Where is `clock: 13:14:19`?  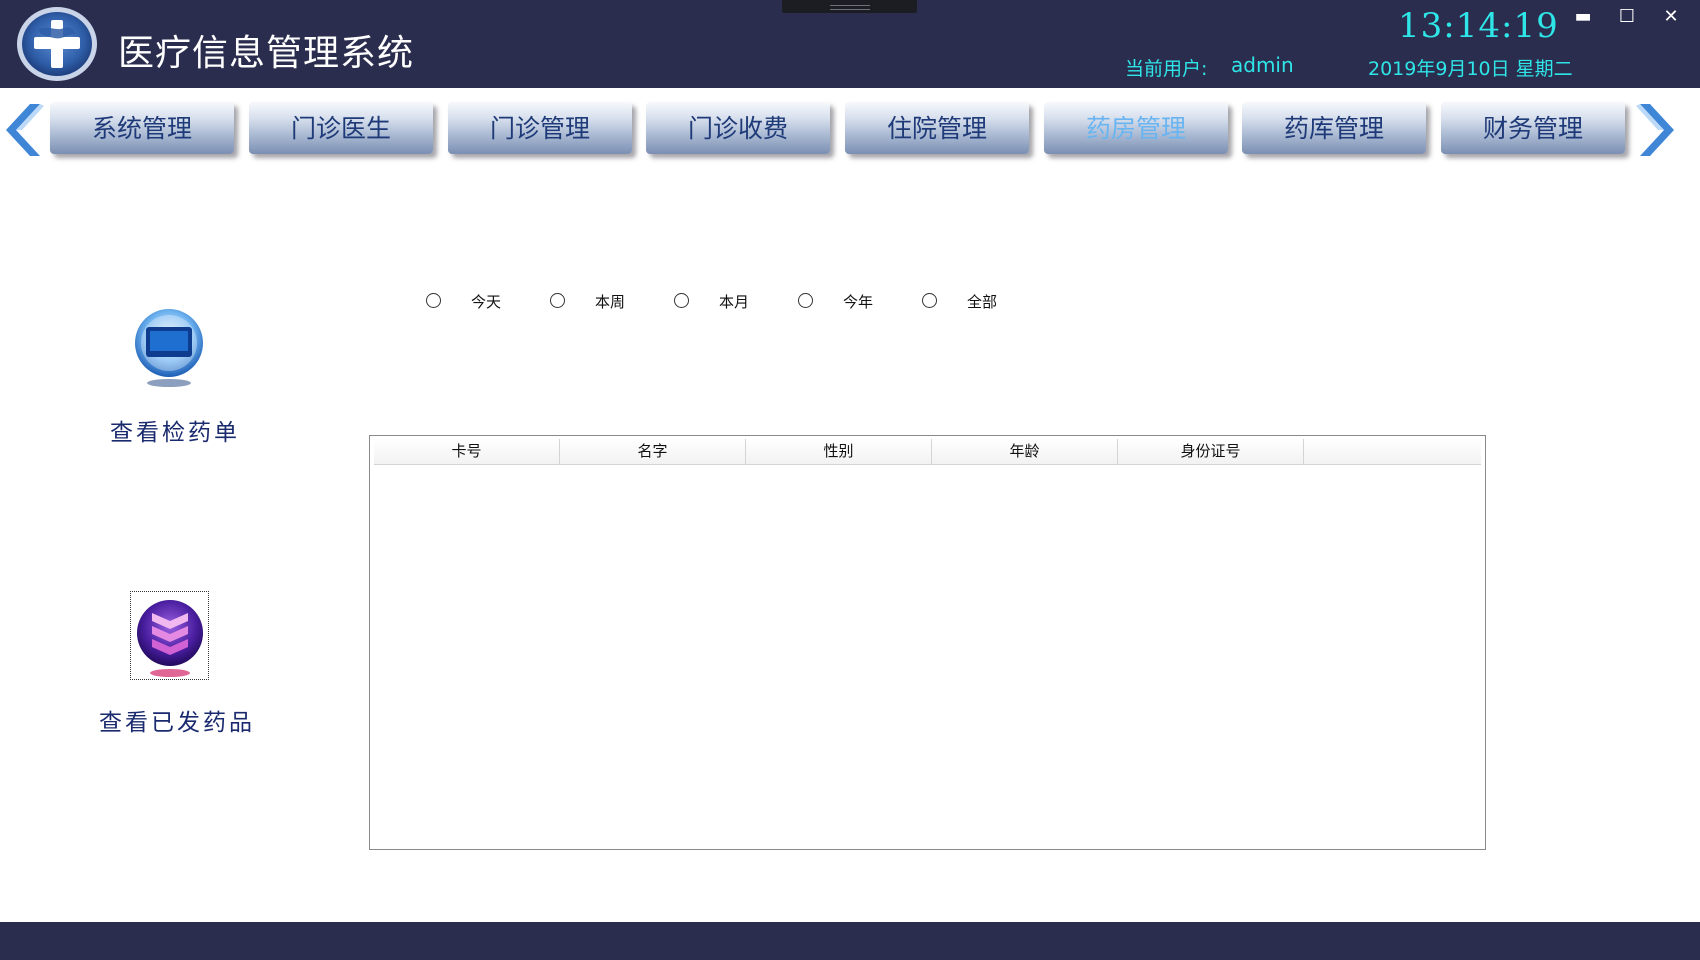 clock: 13:14:19 is located at coordinates (1478, 26).